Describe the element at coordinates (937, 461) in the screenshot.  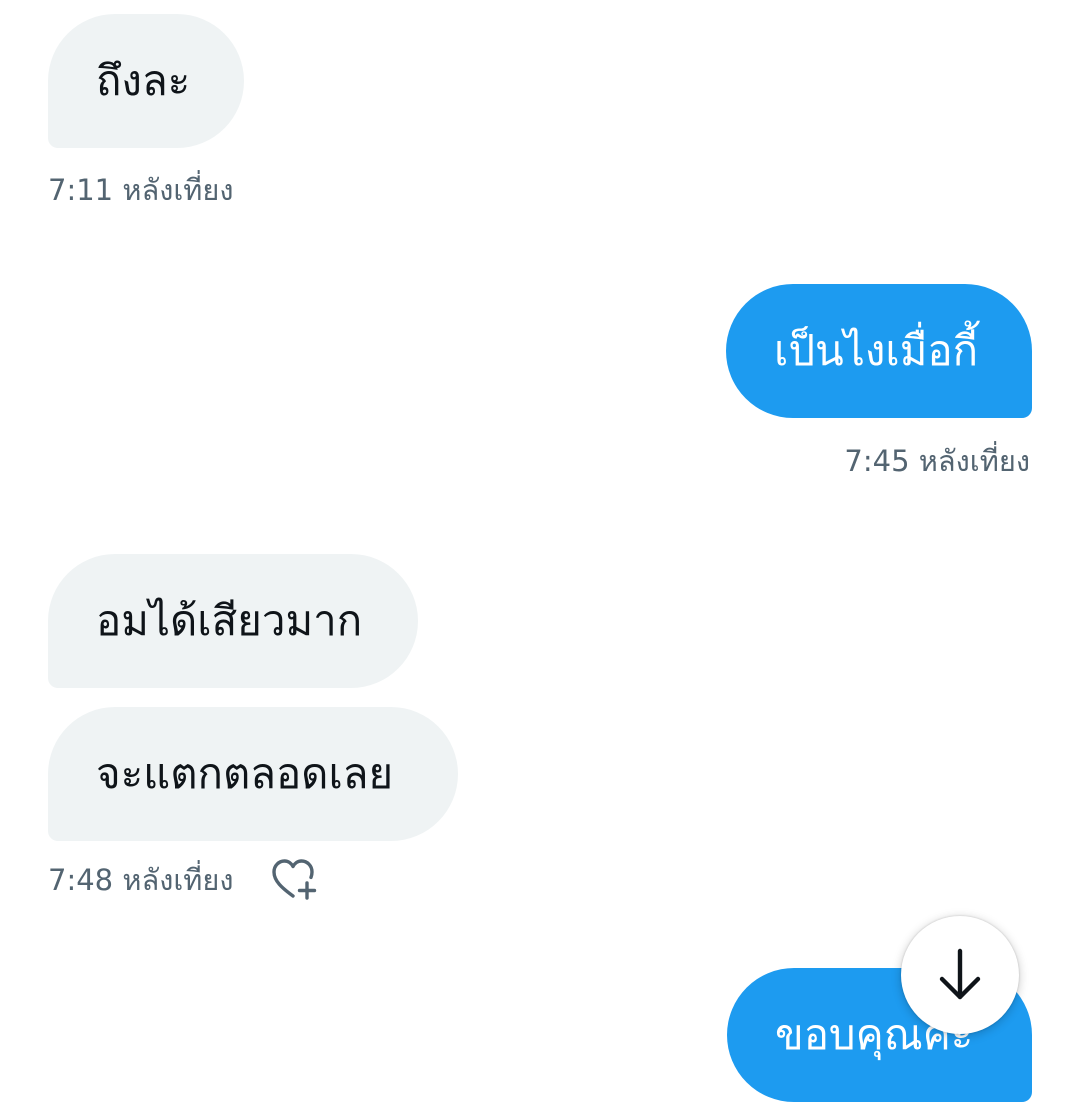
I see `message-timestamp: 7:45 หลังเที่ยง` at that location.